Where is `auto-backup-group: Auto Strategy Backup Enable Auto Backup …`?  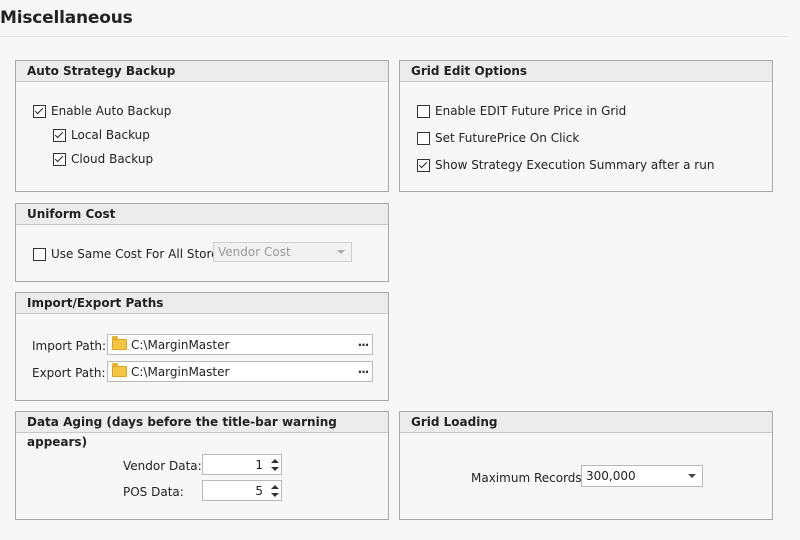
auto-backup-group: Auto Strategy Backup Enable Auto Backup … is located at coordinates (202, 126).